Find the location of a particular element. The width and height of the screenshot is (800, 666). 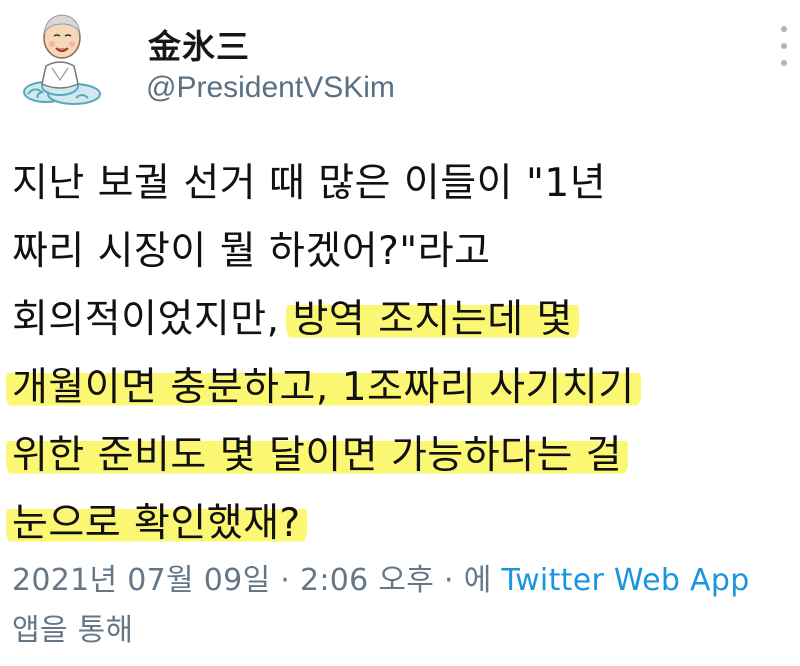

display-name: 金氷三 is located at coordinates (199, 44).